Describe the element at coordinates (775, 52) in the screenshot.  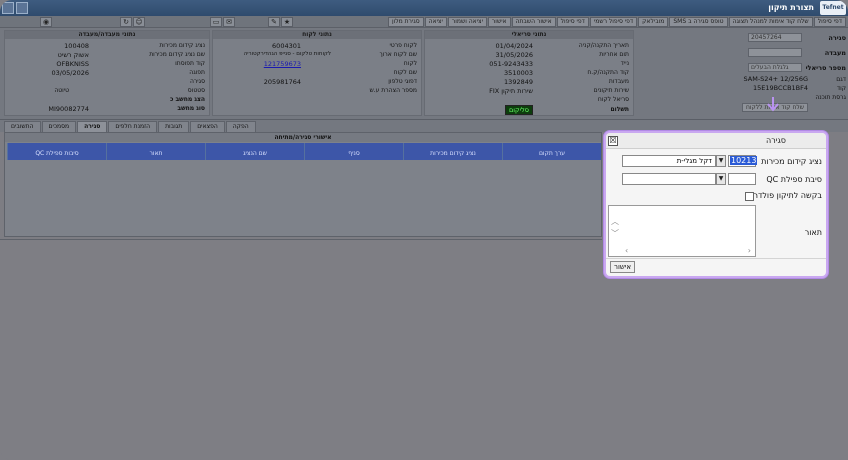
I see `lab-input` at that location.